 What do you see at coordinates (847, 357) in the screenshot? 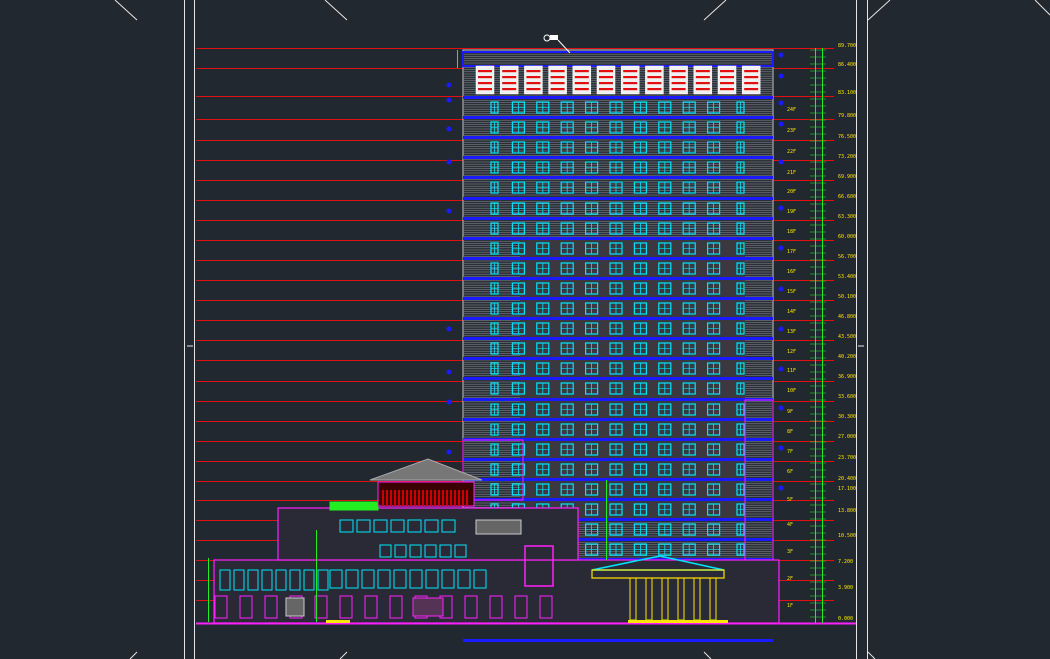
I see `level-label: 40.200` at bounding box center [847, 357].